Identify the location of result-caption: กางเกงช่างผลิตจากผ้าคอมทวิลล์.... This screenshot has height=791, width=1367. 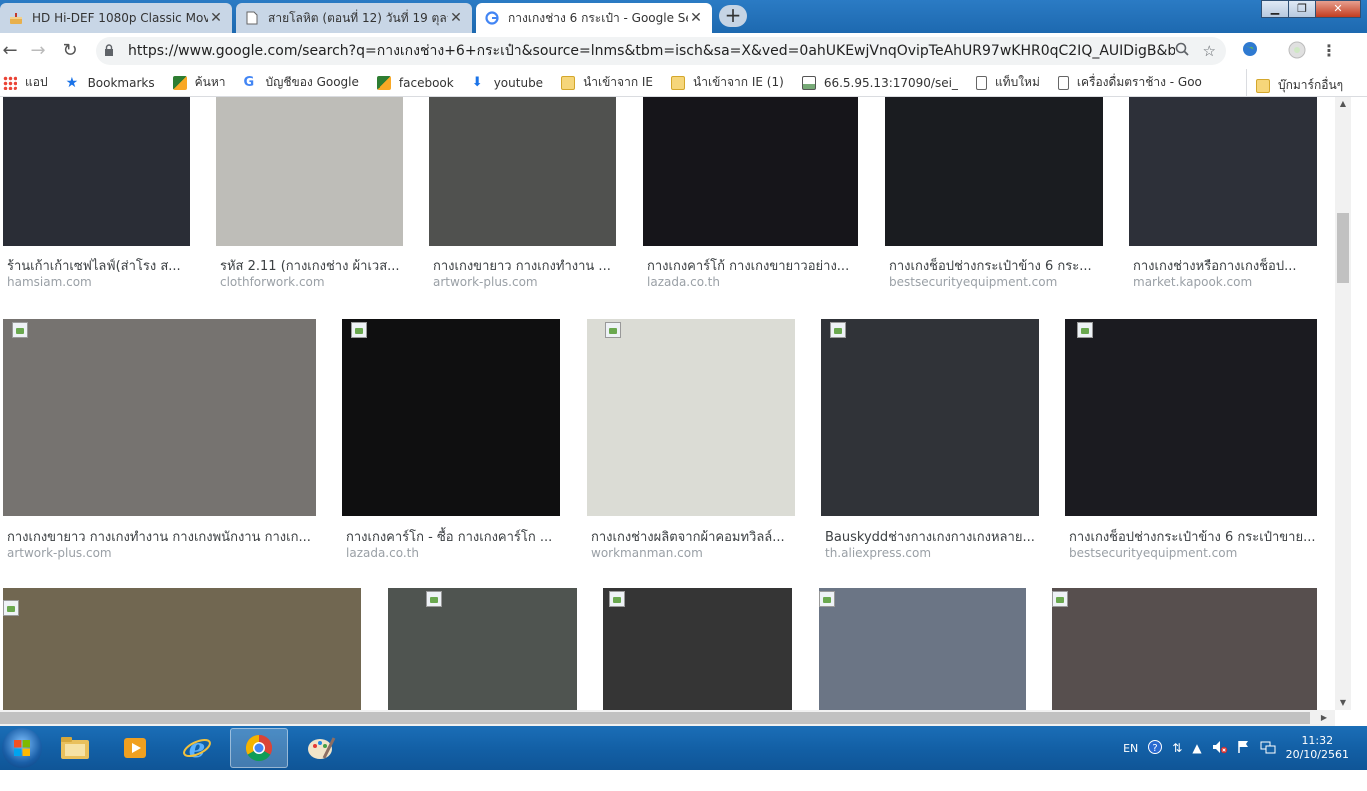
(695, 536).